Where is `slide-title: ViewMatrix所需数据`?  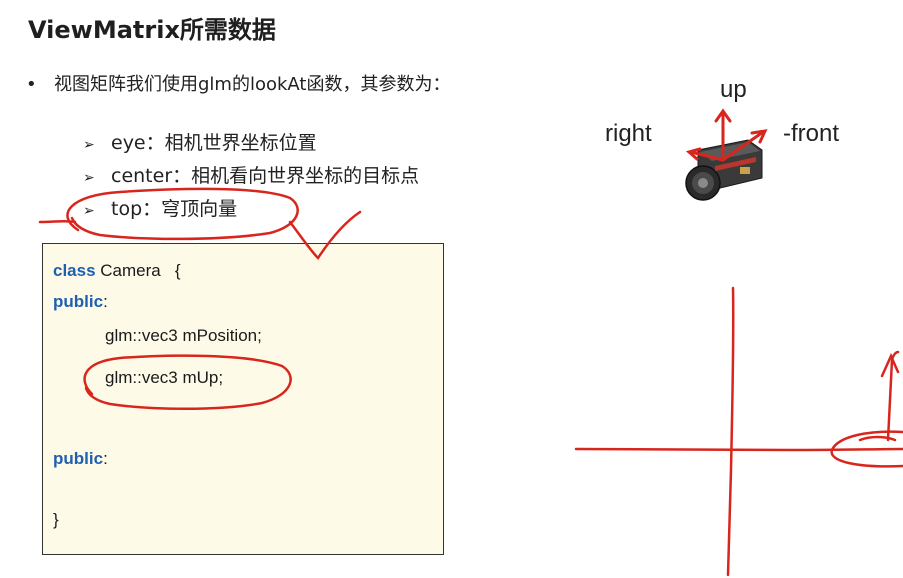
slide-title: ViewMatrix所需数据 is located at coordinates (152, 30).